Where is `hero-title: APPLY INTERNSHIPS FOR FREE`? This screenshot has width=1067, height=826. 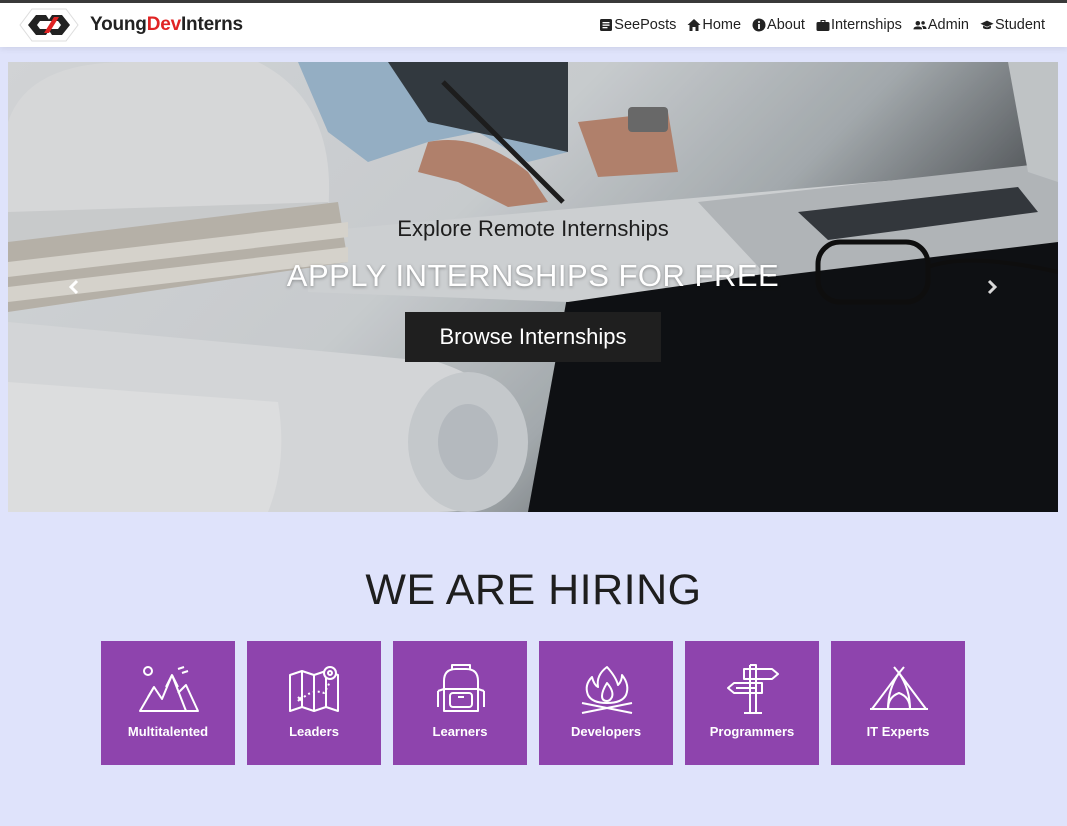 hero-title: APPLY INTERNSHIPS FOR FREE is located at coordinates (533, 275).